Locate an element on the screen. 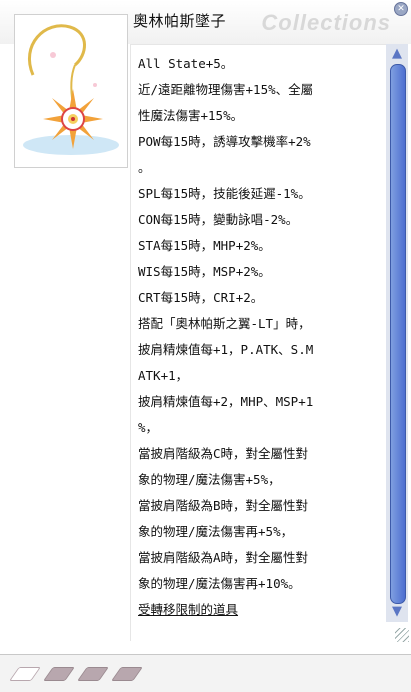  item-title: 奧林帕斯墜子 is located at coordinates (180, 21).